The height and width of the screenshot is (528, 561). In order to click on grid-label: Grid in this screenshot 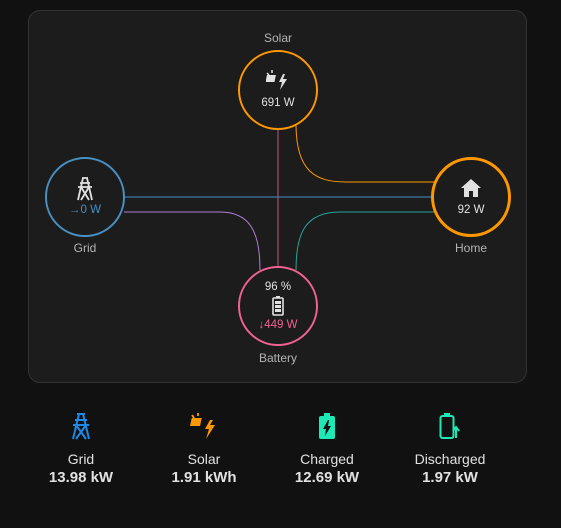, I will do `click(85, 248)`.